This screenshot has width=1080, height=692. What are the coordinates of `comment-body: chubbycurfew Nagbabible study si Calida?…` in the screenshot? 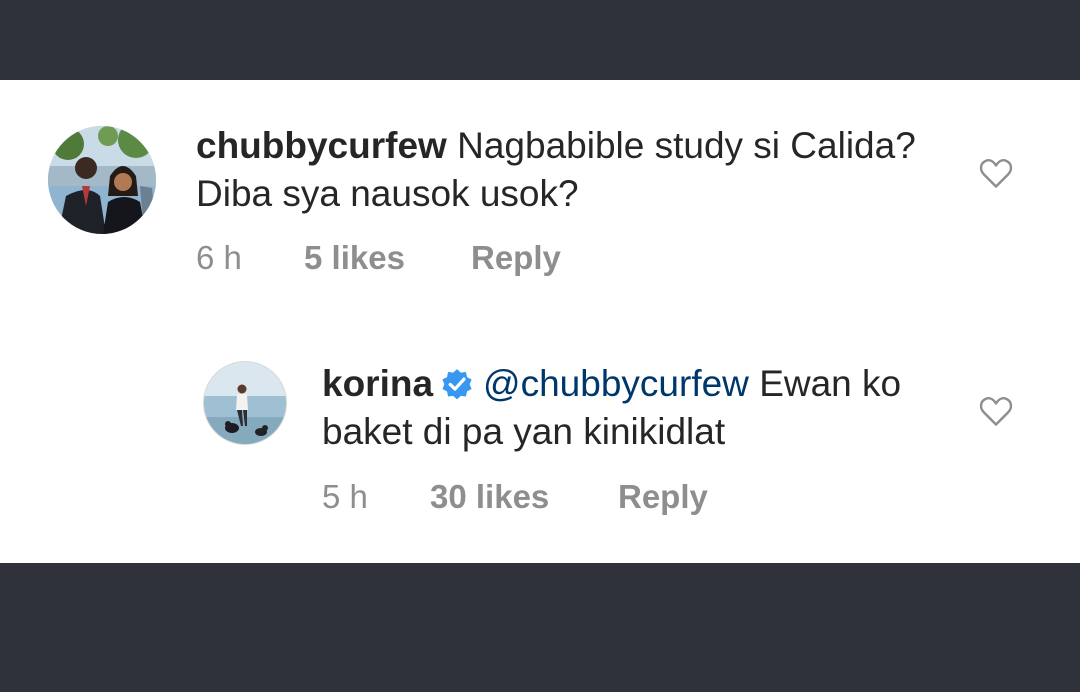 It's located at (566, 170).